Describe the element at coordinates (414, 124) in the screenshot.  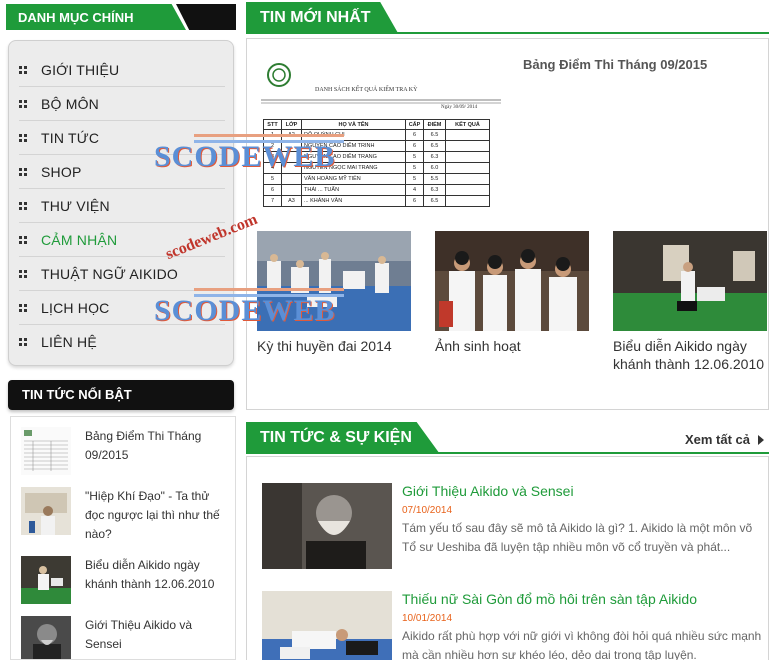
I see `col-cap: CẤP` at that location.